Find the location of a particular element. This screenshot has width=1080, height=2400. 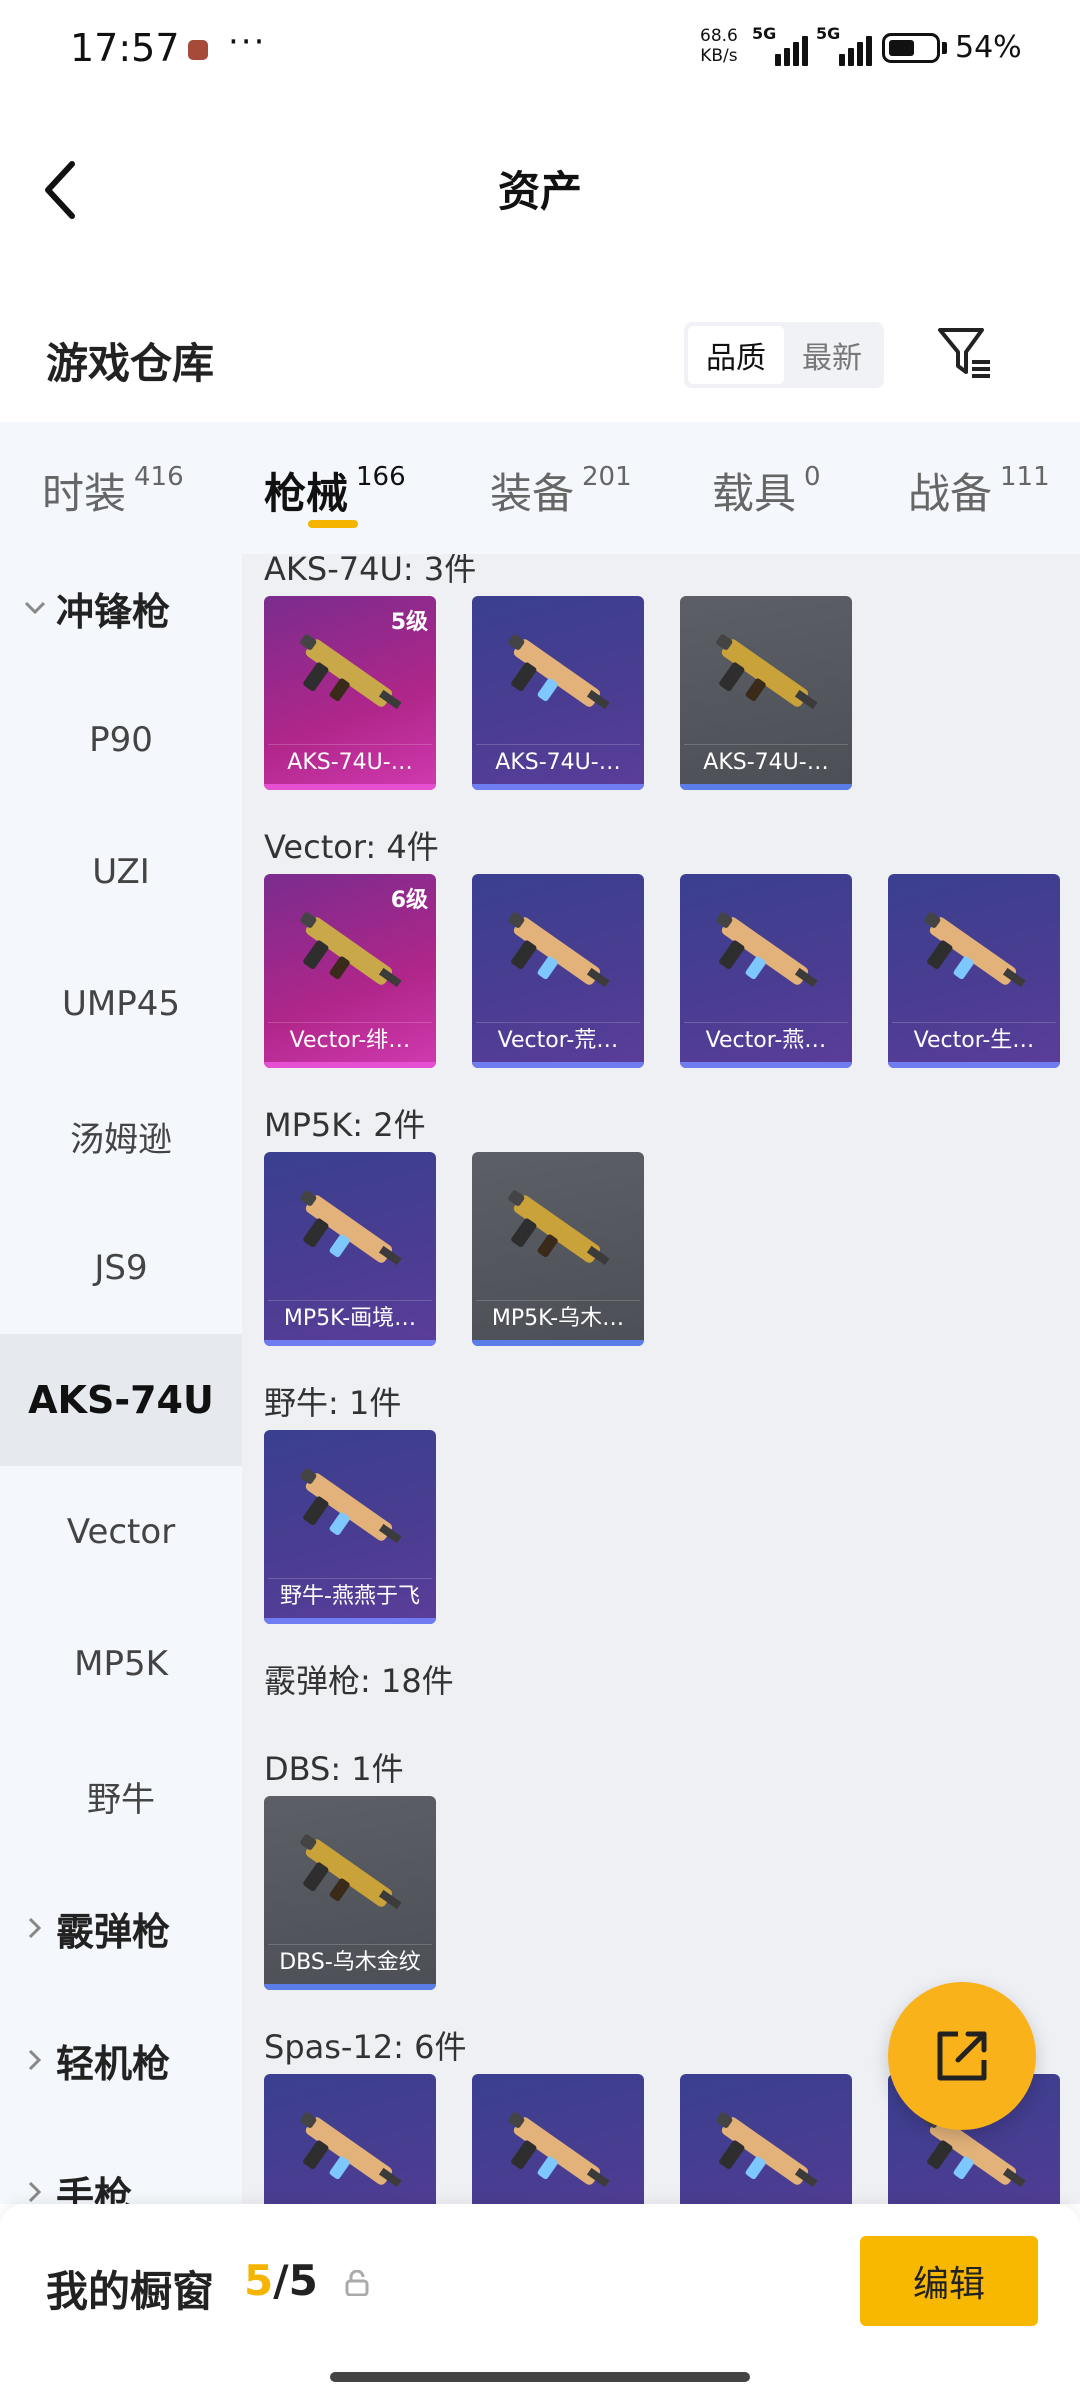

signal-icon-2: 5G is located at coordinates (844, 45).